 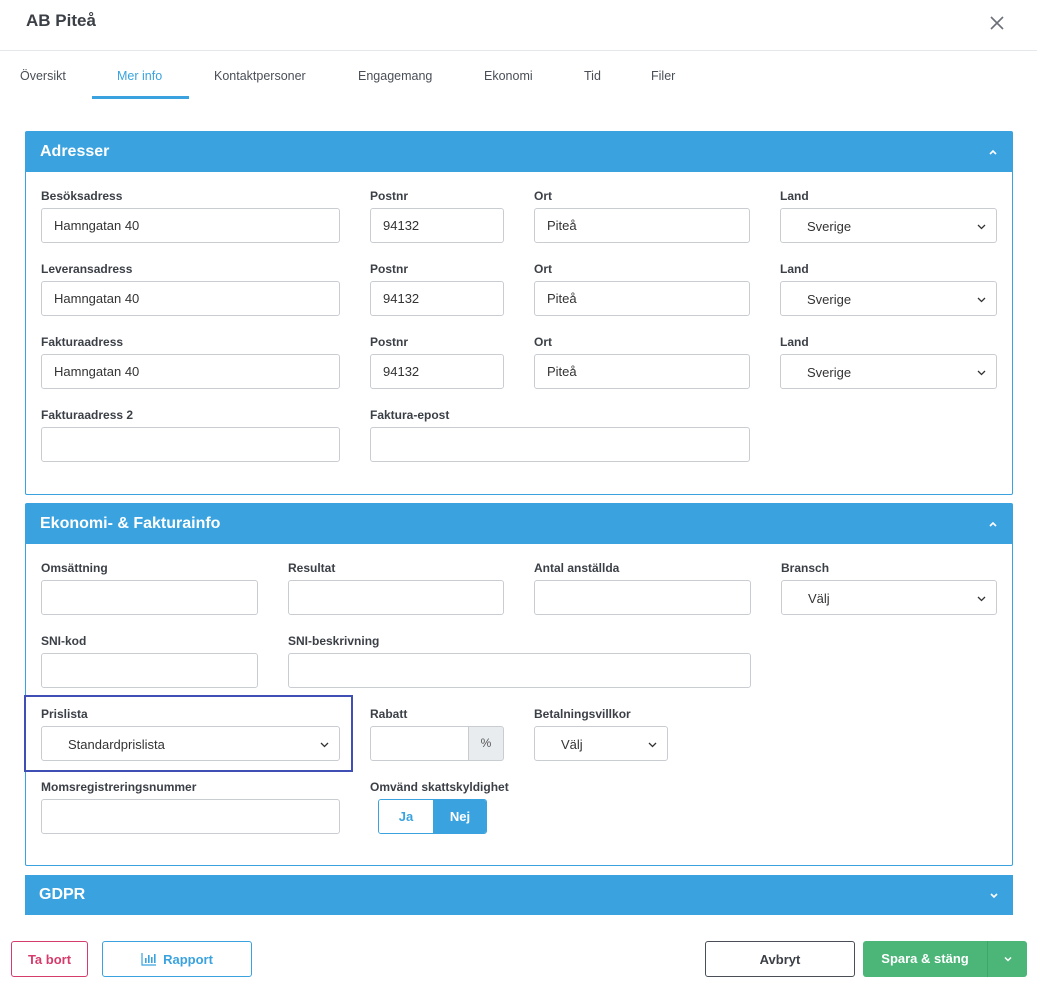 I want to click on section-gdpr: GDPR, so click(x=519, y=895).